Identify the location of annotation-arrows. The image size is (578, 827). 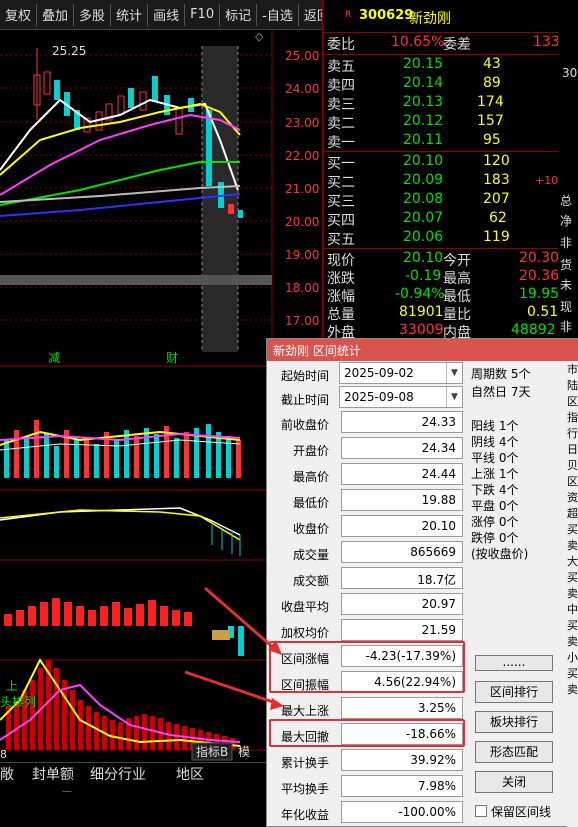
(234, 648).